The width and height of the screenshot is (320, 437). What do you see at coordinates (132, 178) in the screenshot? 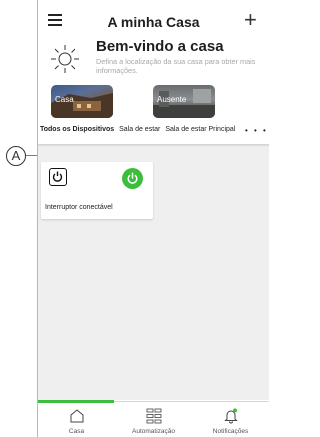
I see `power-toggle-button` at bounding box center [132, 178].